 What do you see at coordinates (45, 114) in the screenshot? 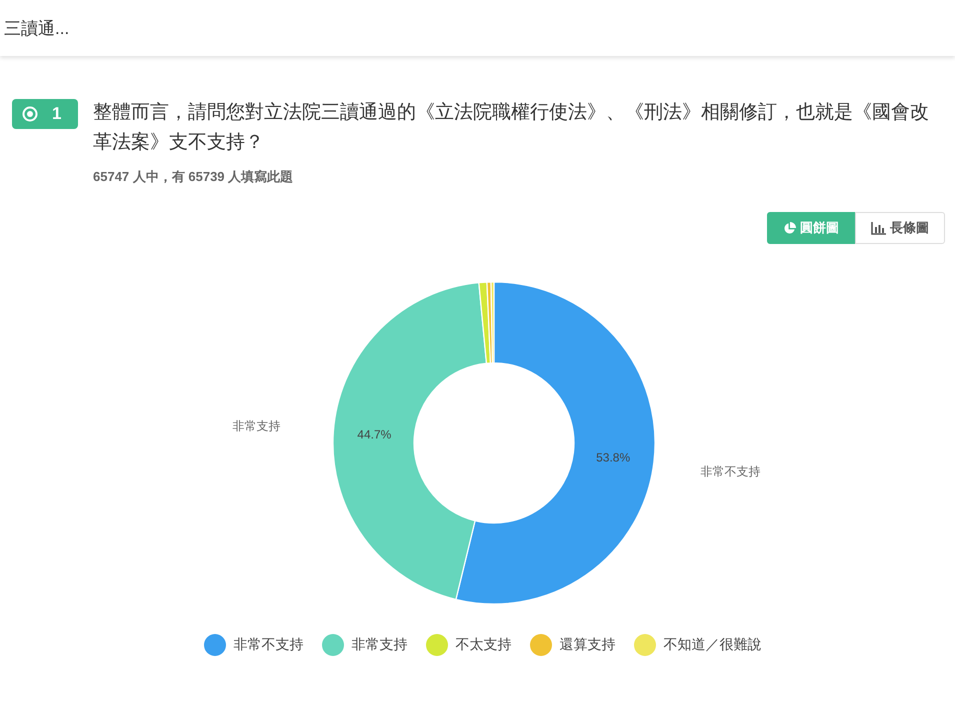
I see `question-number-badge: 1` at bounding box center [45, 114].